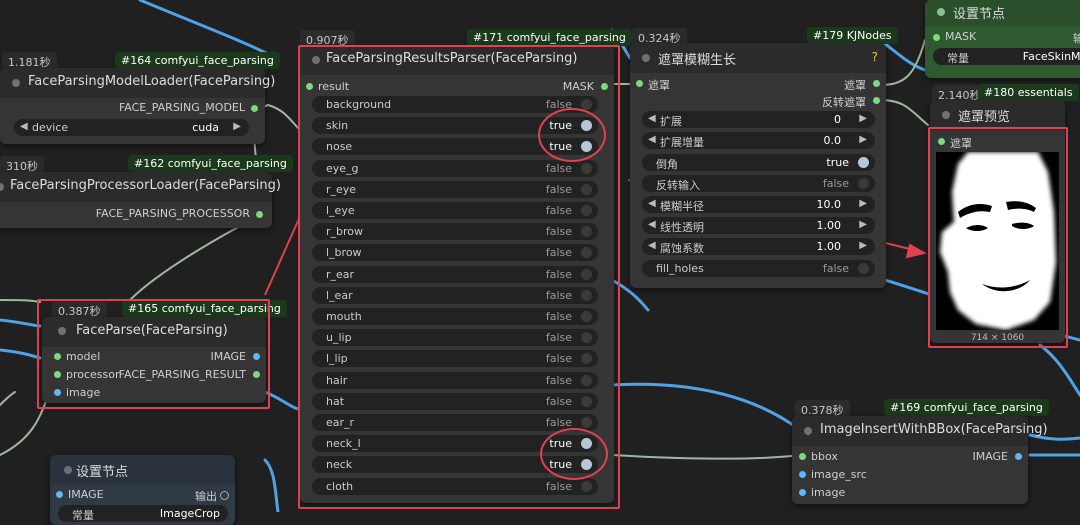 The width and height of the screenshot is (1080, 525). What do you see at coordinates (455, 210) in the screenshot?
I see `toggle-l-eye: l_eye false` at bounding box center [455, 210].